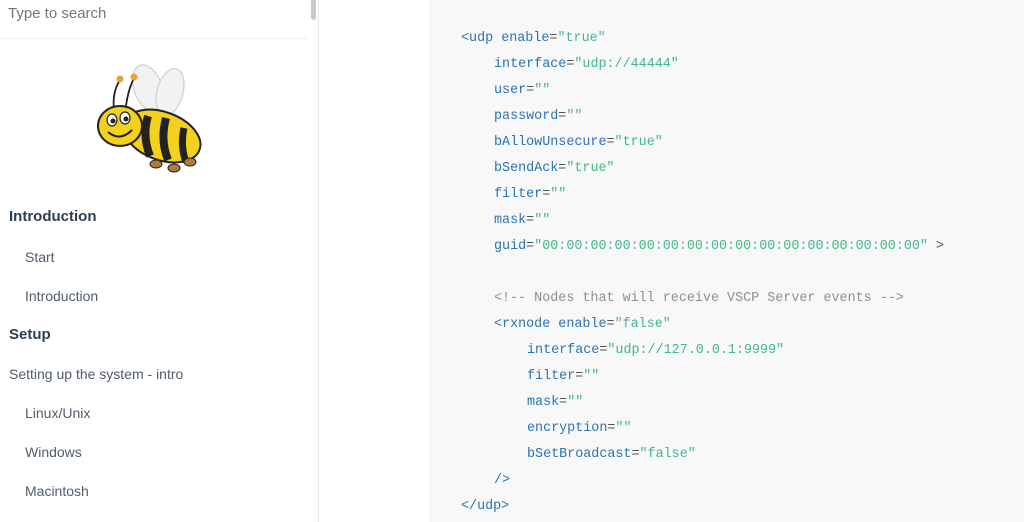  I want to click on code-token-str: "udp://127.0.0.1:9999", so click(696, 350).